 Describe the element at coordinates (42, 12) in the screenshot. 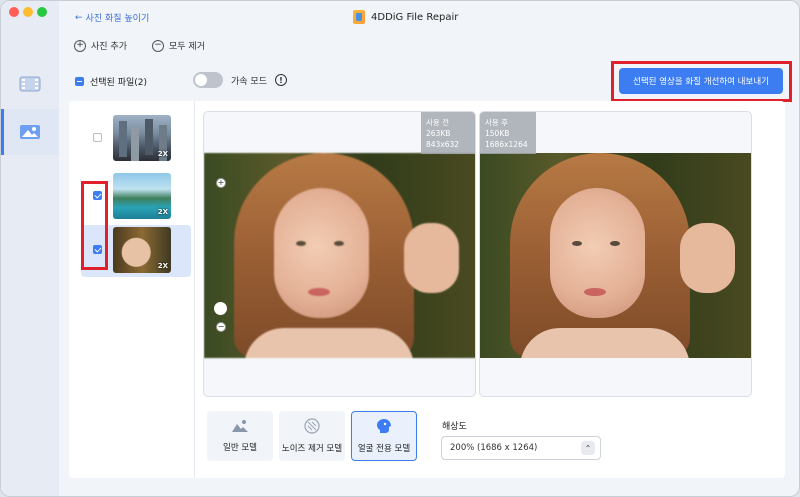

I see `maximize-window-button` at that location.